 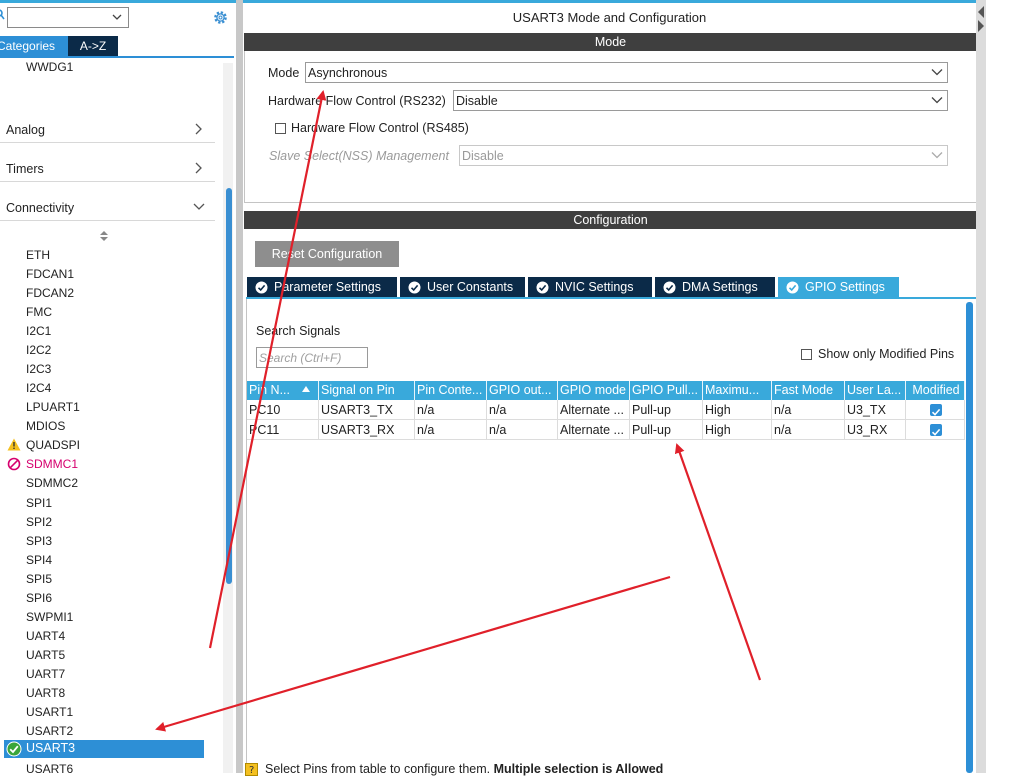 I want to click on tab-categories: Categories, so click(x=34, y=46).